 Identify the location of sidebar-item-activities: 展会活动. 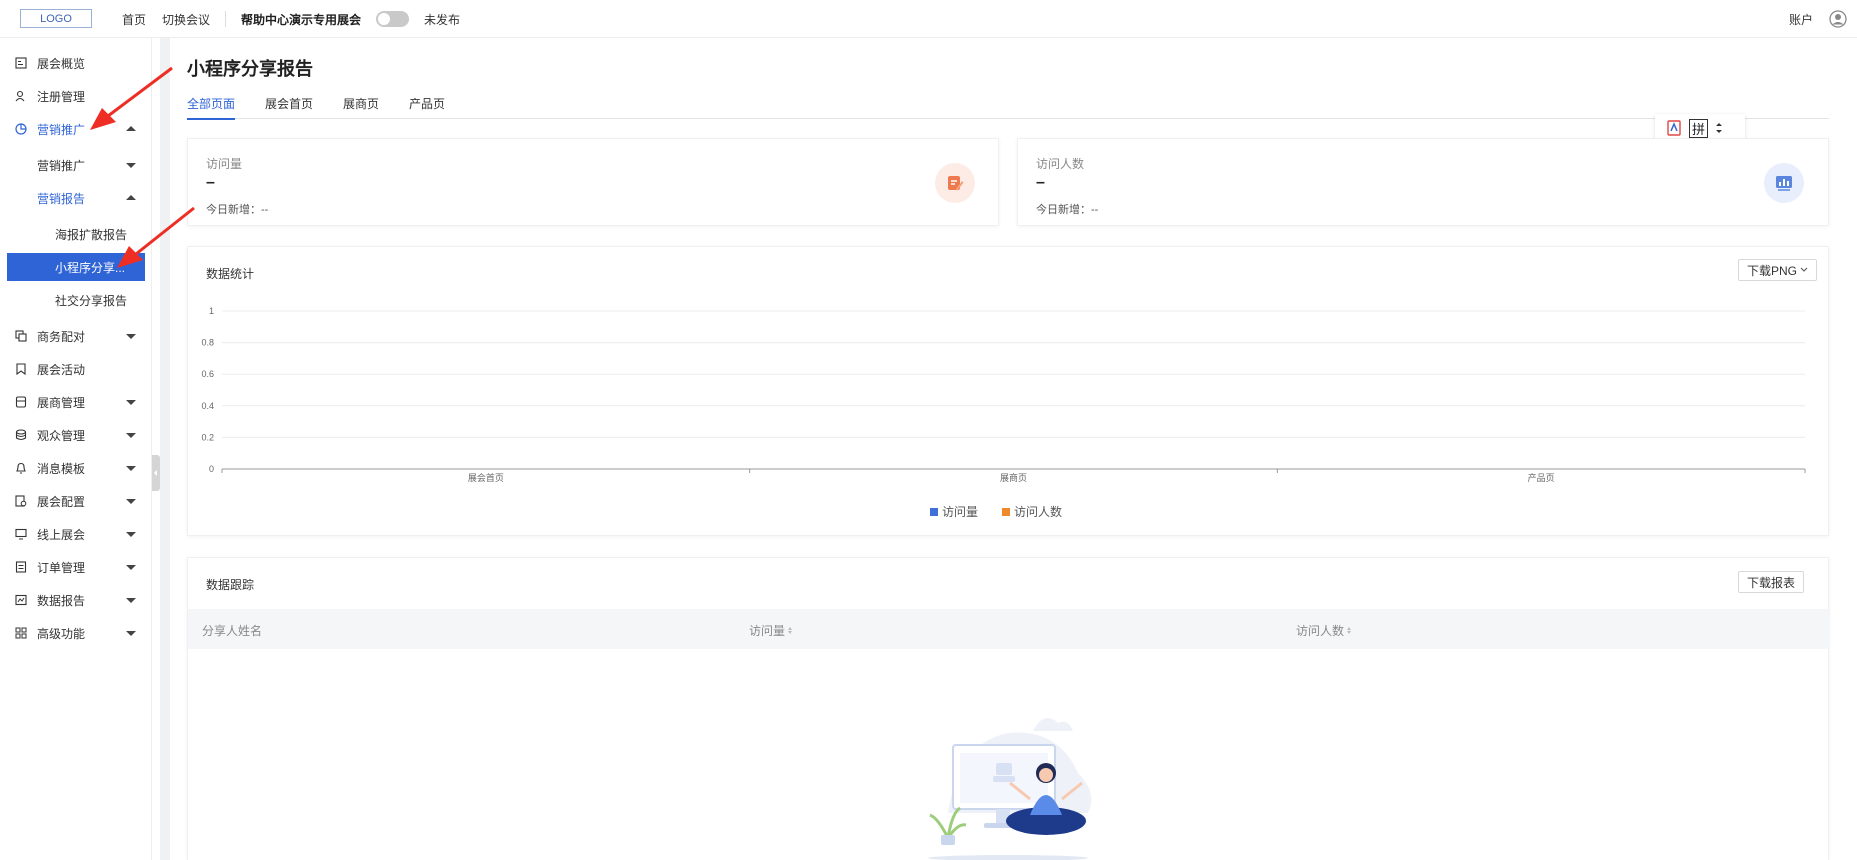
(76, 369).